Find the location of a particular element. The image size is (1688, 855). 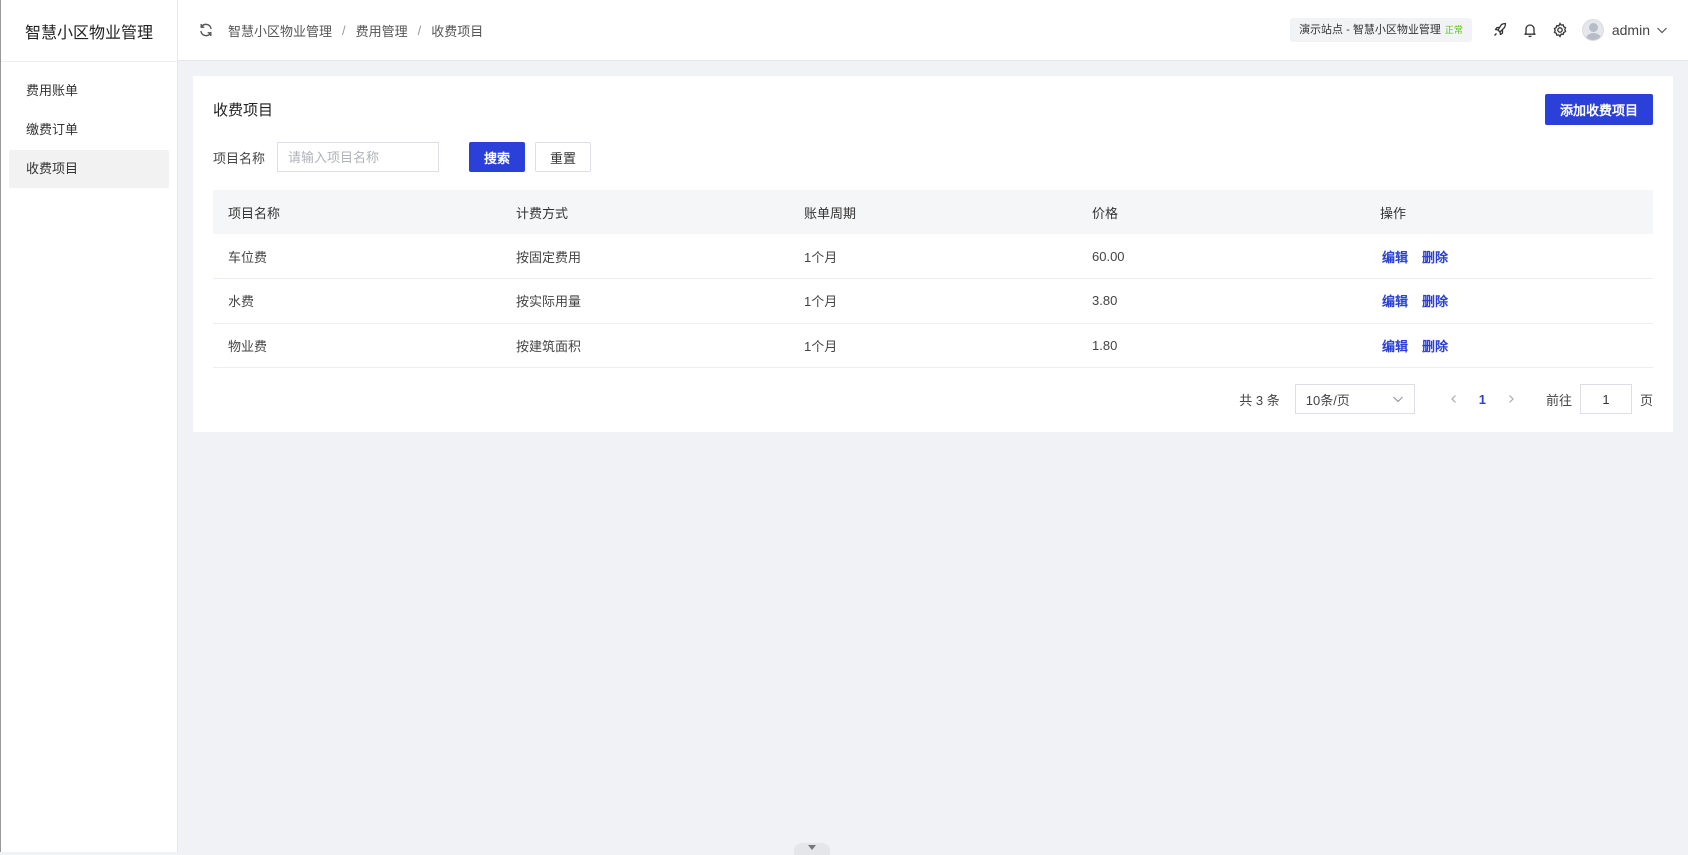

cell-name: 物业费 is located at coordinates (357, 345).